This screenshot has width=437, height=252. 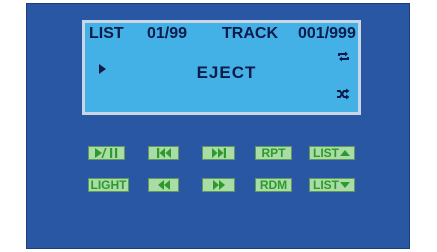 I want to click on shuffle-icon, so click(x=343, y=96).